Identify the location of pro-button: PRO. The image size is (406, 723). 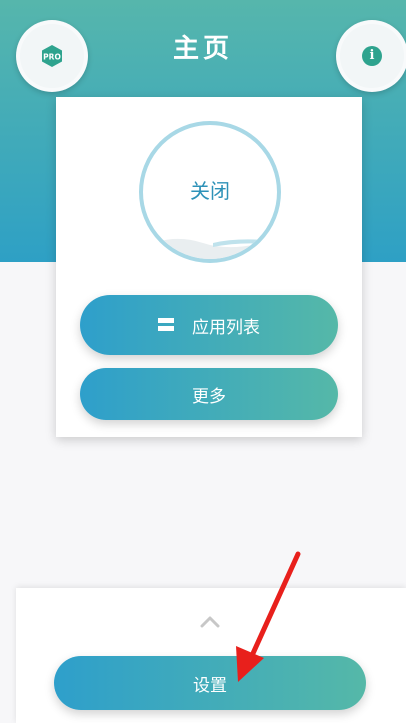
(52, 56).